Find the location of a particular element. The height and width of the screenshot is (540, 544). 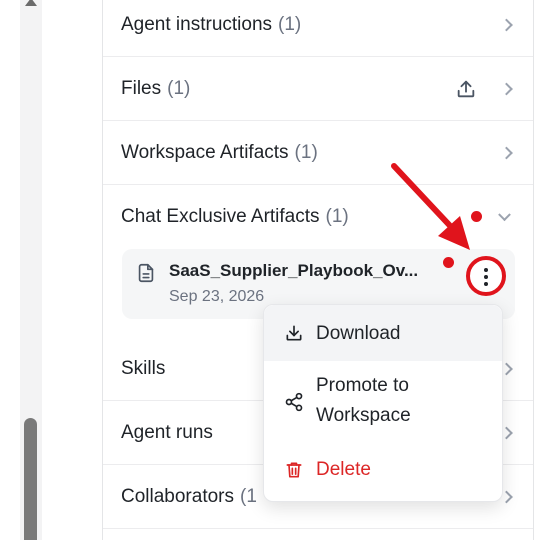

more-vertical-icon is located at coordinates (486, 270).